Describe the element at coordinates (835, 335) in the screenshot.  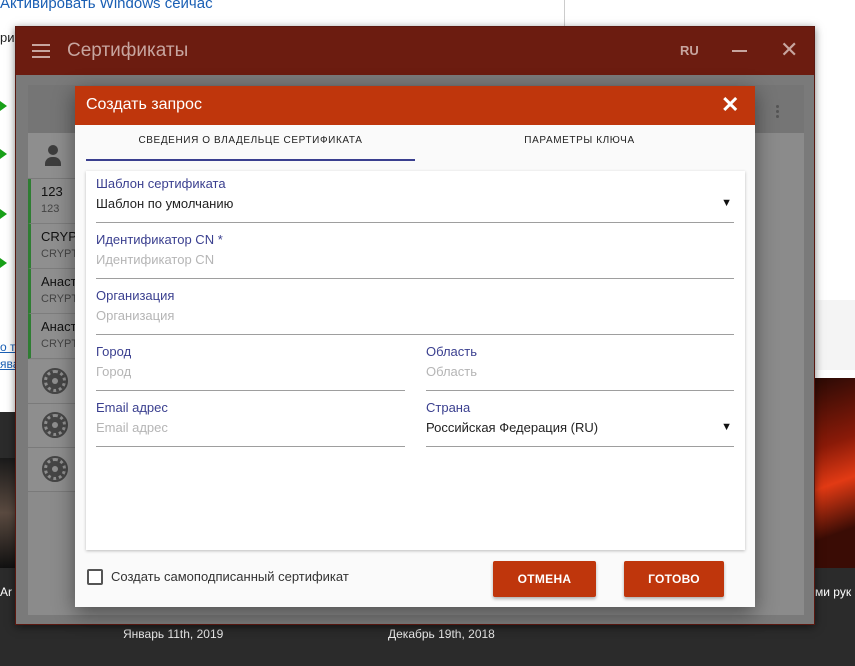
I see `background-panel` at that location.